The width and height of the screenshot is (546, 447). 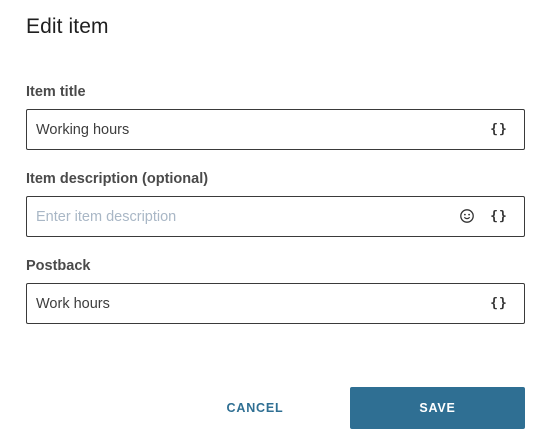 I want to click on emoji-icon, so click(x=467, y=216).